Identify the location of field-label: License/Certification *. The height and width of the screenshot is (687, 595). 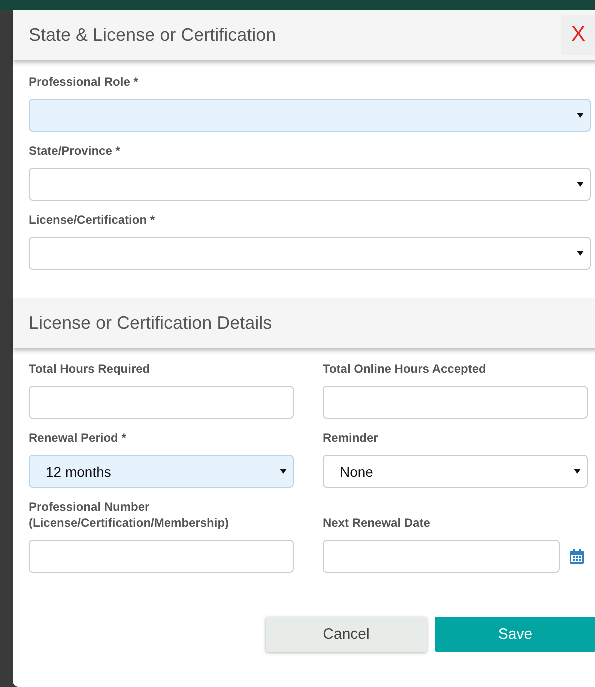
(92, 220).